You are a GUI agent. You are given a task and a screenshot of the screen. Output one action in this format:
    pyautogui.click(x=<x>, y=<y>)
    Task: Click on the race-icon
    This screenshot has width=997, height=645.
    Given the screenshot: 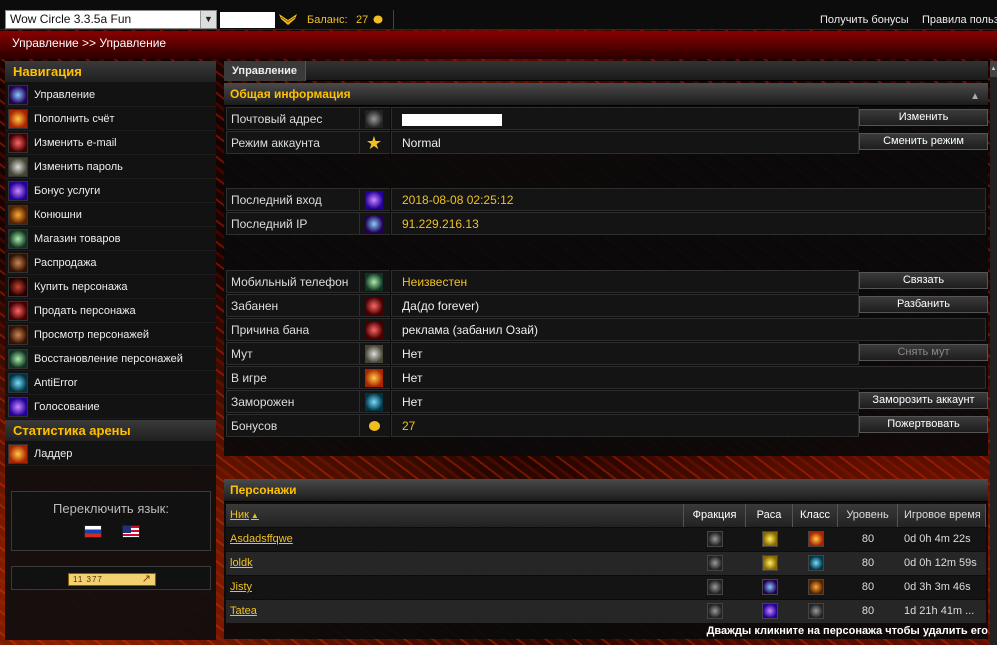 What is the action you would take?
    pyautogui.click(x=769, y=587)
    